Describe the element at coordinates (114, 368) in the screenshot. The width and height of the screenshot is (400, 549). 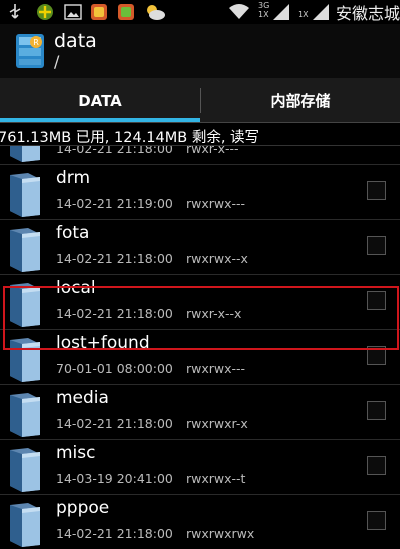
I see `file-date: 70-01-01 08:00:00` at that location.